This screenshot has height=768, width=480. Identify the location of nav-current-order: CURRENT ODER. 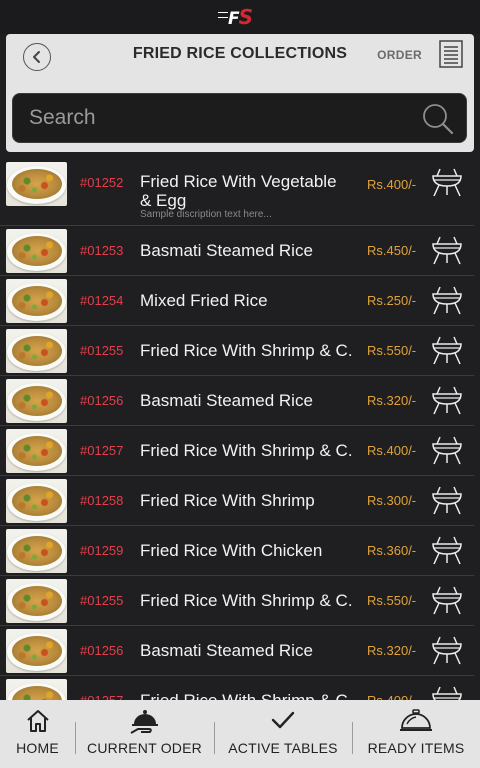
(144, 734).